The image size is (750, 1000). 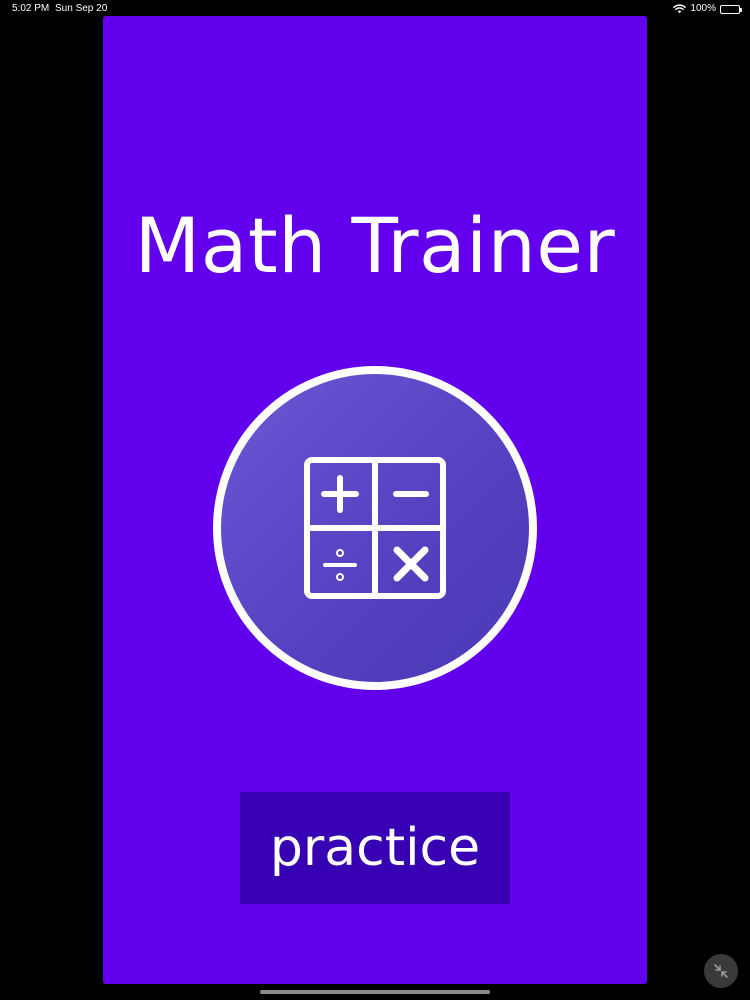 What do you see at coordinates (375, 848) in the screenshot?
I see `practice-button: practice` at bounding box center [375, 848].